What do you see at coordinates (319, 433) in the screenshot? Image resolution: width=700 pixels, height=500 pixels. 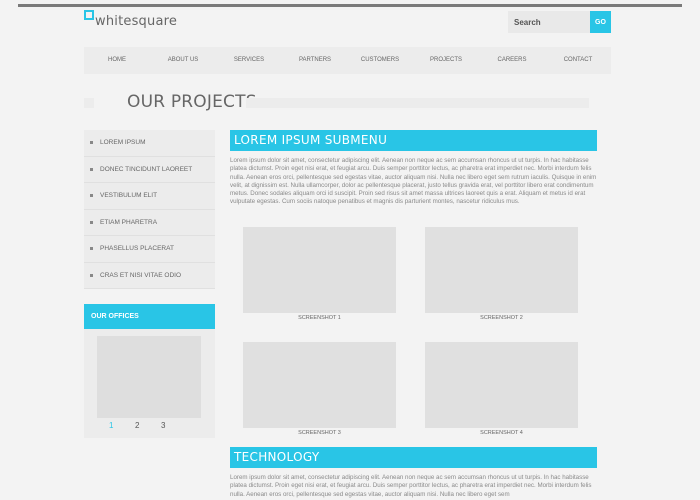 I see `screenshot-caption-3: SCREENSHOT 3` at bounding box center [319, 433].